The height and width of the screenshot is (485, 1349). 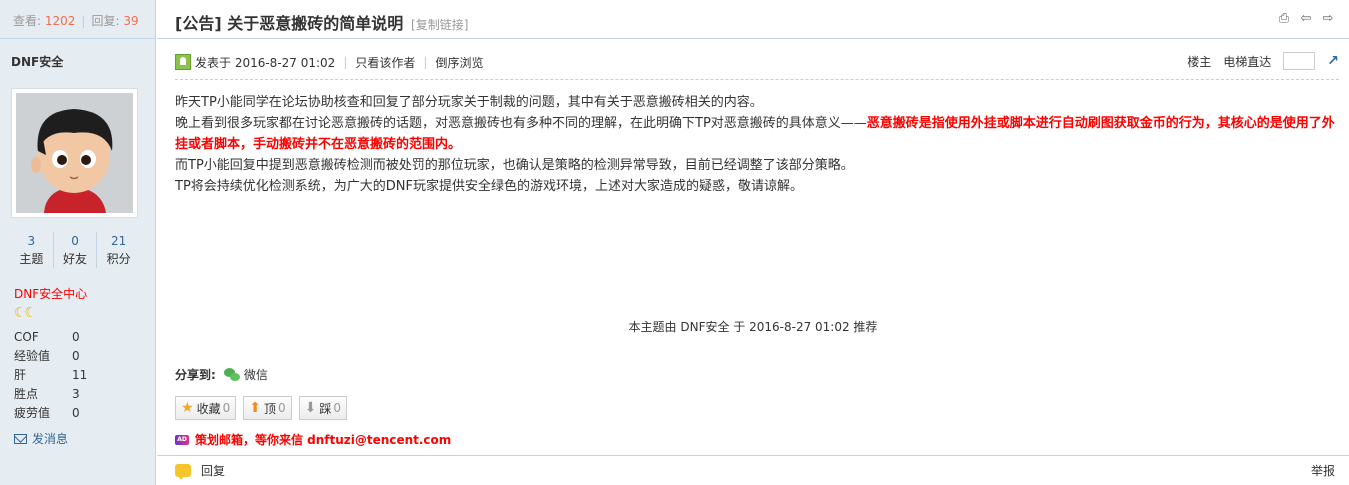 What do you see at coordinates (75, 241) in the screenshot?
I see `stat-value: 0` at bounding box center [75, 241].